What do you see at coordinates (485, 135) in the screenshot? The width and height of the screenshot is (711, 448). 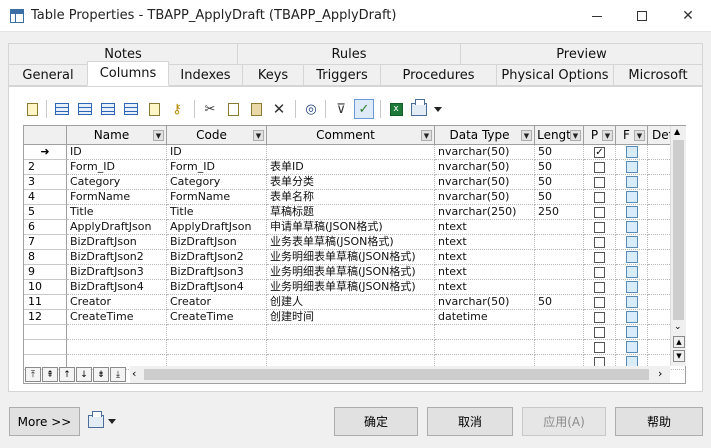 I see `column-header-data-type: Data Type ▼` at bounding box center [485, 135].